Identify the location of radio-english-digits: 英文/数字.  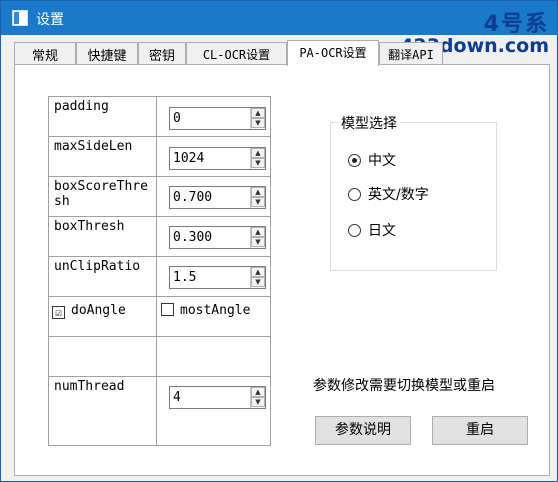
(388, 194).